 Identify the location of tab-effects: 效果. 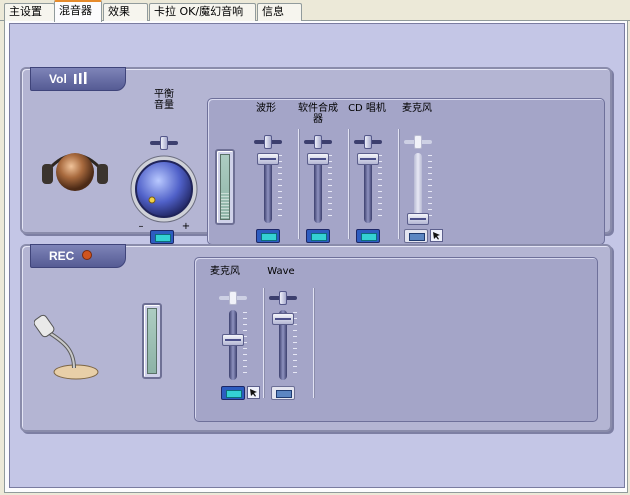
(125, 12).